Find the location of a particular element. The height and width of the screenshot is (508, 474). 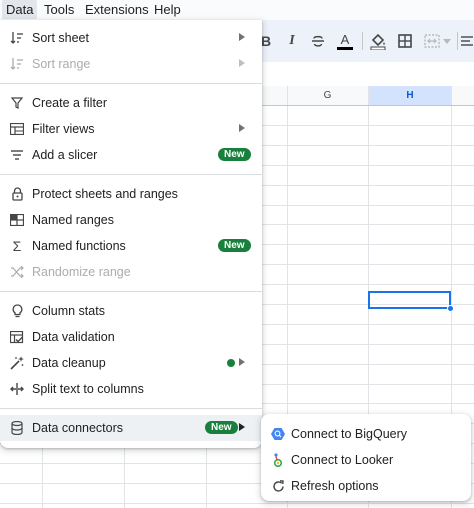

menu-item-split-text: Split text to columns is located at coordinates (131, 389).